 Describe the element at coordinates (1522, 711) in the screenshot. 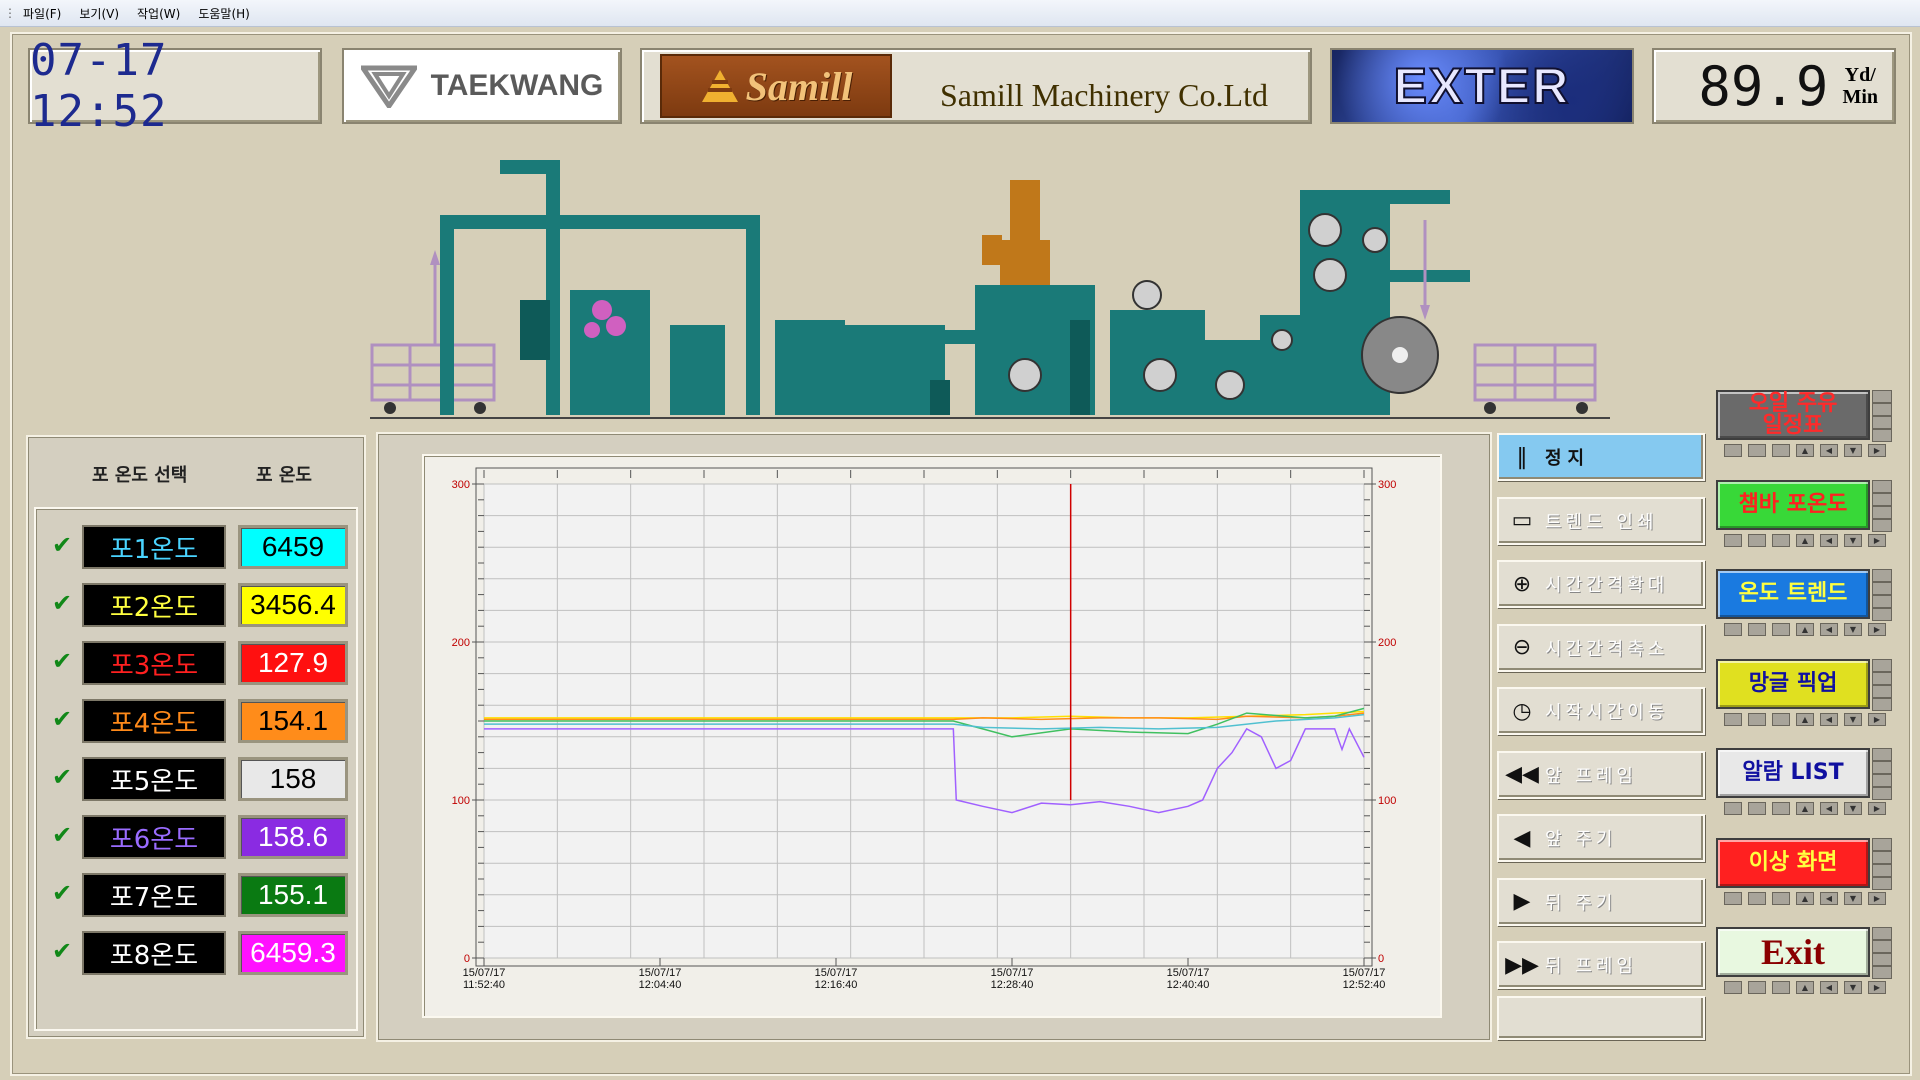

I see `clock-icon: ◷` at that location.